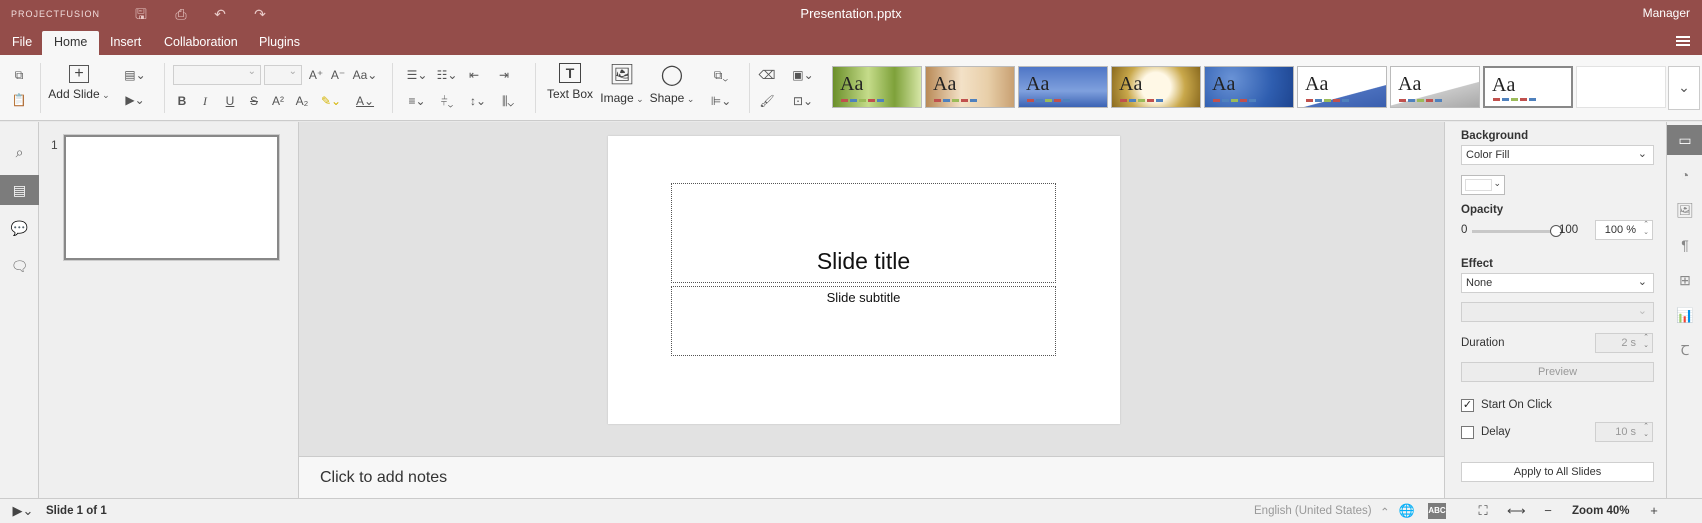  What do you see at coordinates (125, 43) in the screenshot?
I see `tab-insert: Insert` at bounding box center [125, 43].